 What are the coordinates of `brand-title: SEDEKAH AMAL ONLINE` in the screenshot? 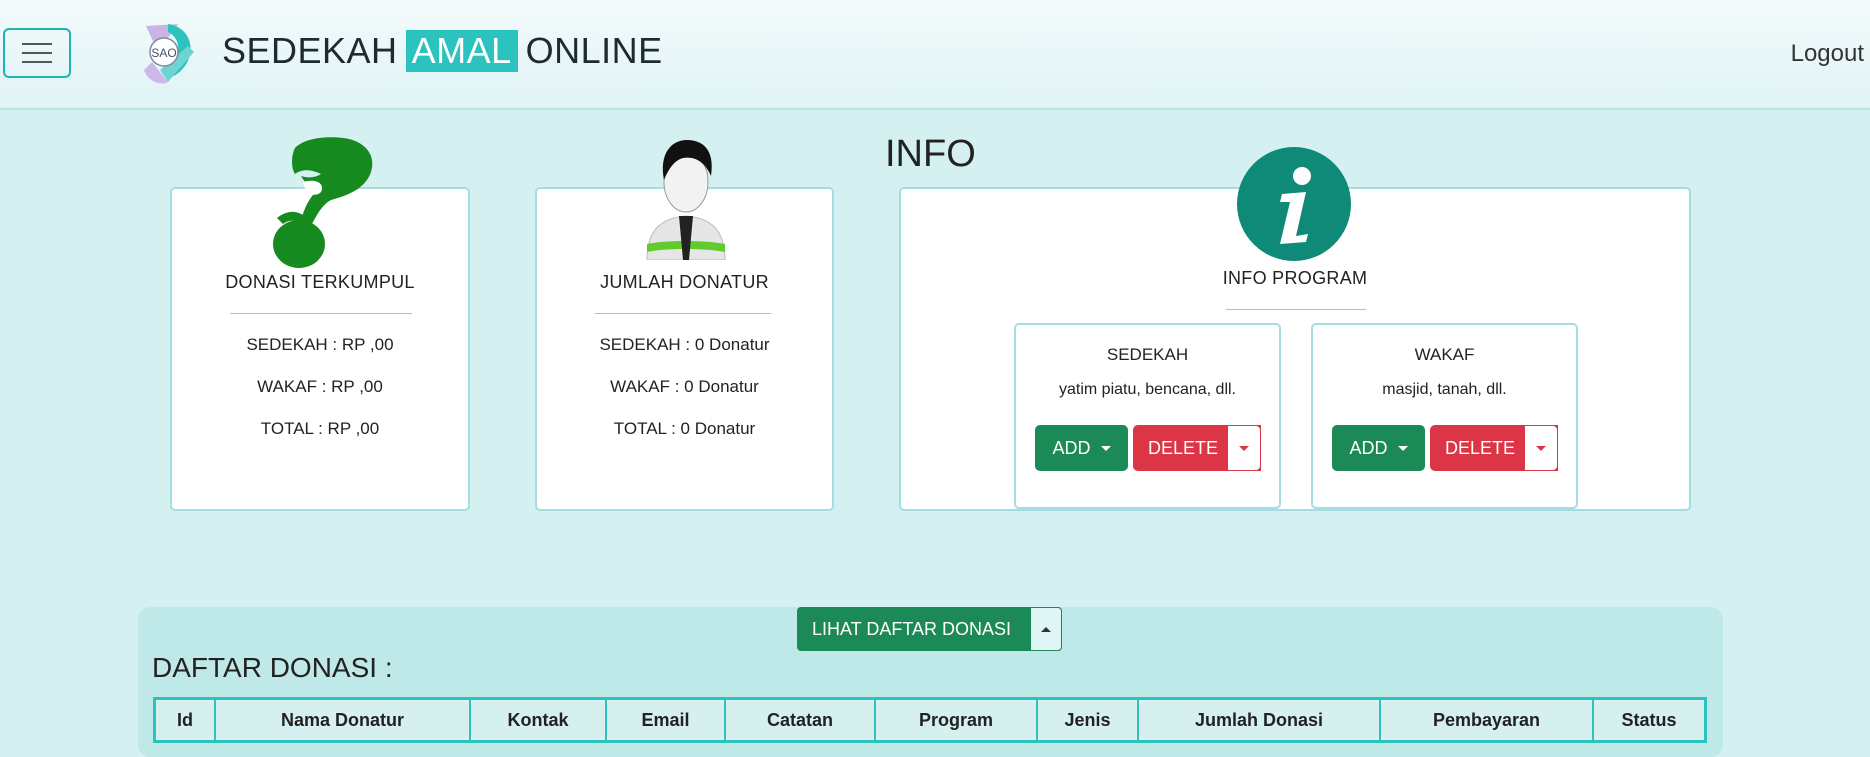 It's located at (442, 51).